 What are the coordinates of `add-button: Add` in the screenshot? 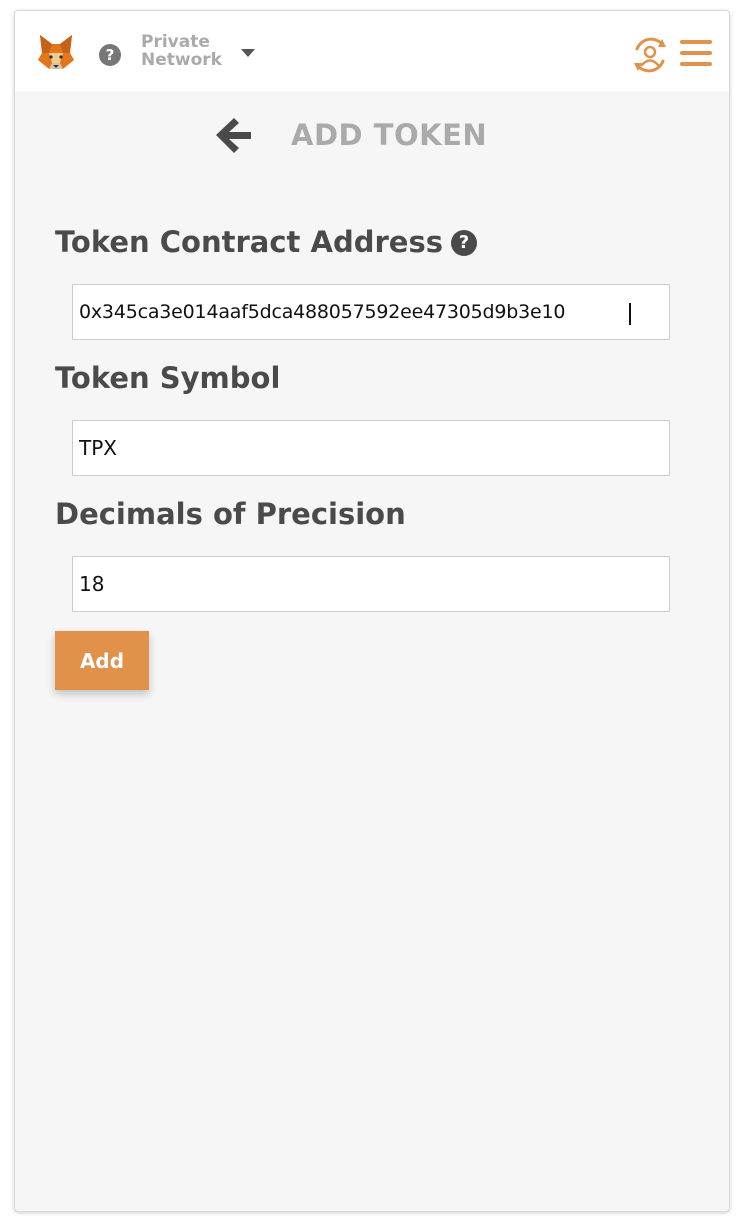 It's located at (102, 660).